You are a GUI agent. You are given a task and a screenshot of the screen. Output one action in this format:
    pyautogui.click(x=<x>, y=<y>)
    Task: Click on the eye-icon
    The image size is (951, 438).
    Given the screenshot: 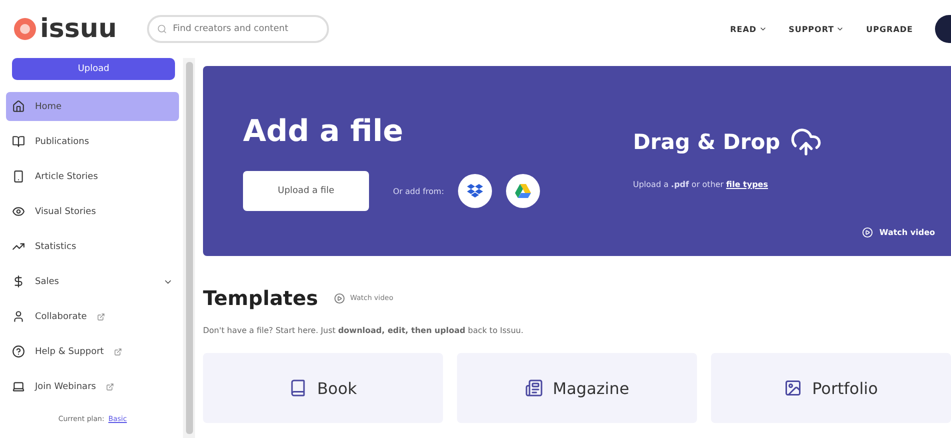 What is the action you would take?
    pyautogui.click(x=18, y=211)
    